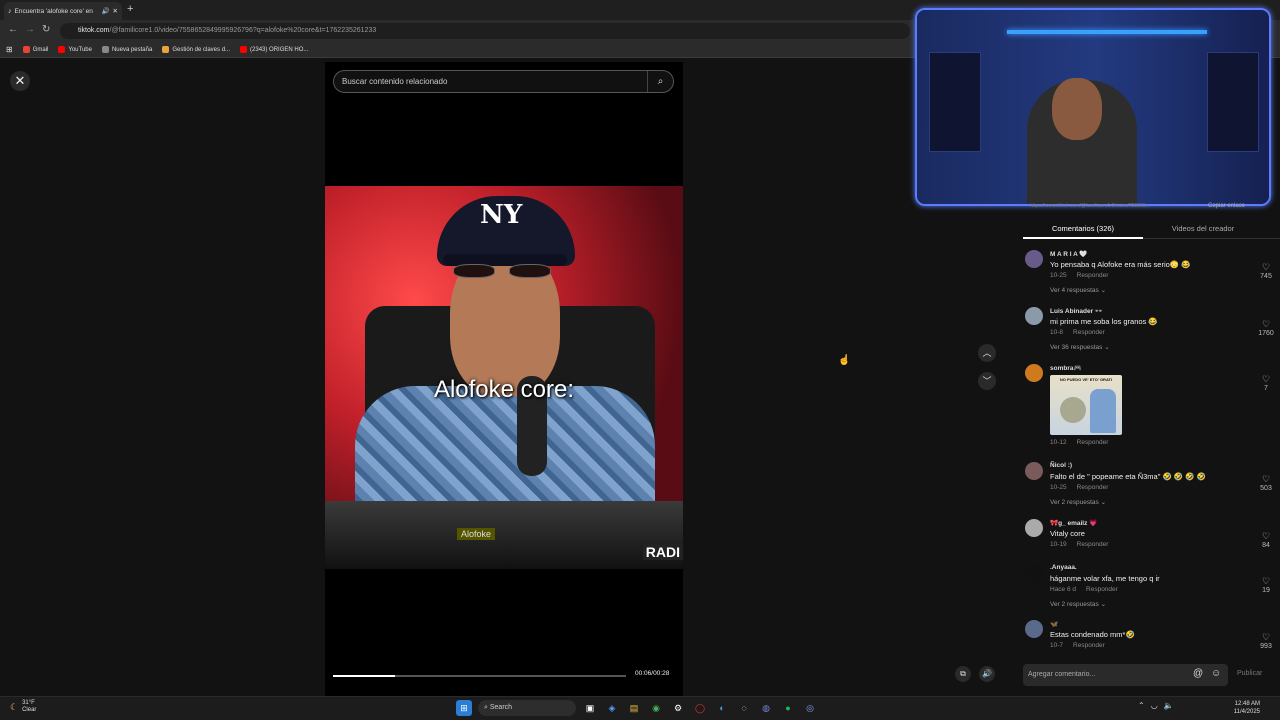 The image size is (1280, 720). I want to click on edge-icon: ◐, so click(722, 708).